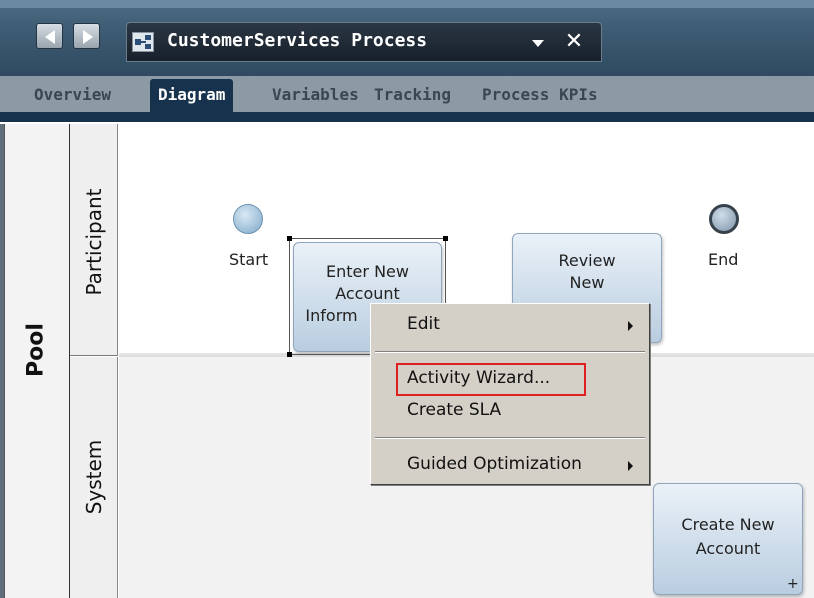 The image size is (814, 598). Describe the element at coordinates (454, 410) in the screenshot. I see `menu-item-create-sla: Create SLA` at that location.